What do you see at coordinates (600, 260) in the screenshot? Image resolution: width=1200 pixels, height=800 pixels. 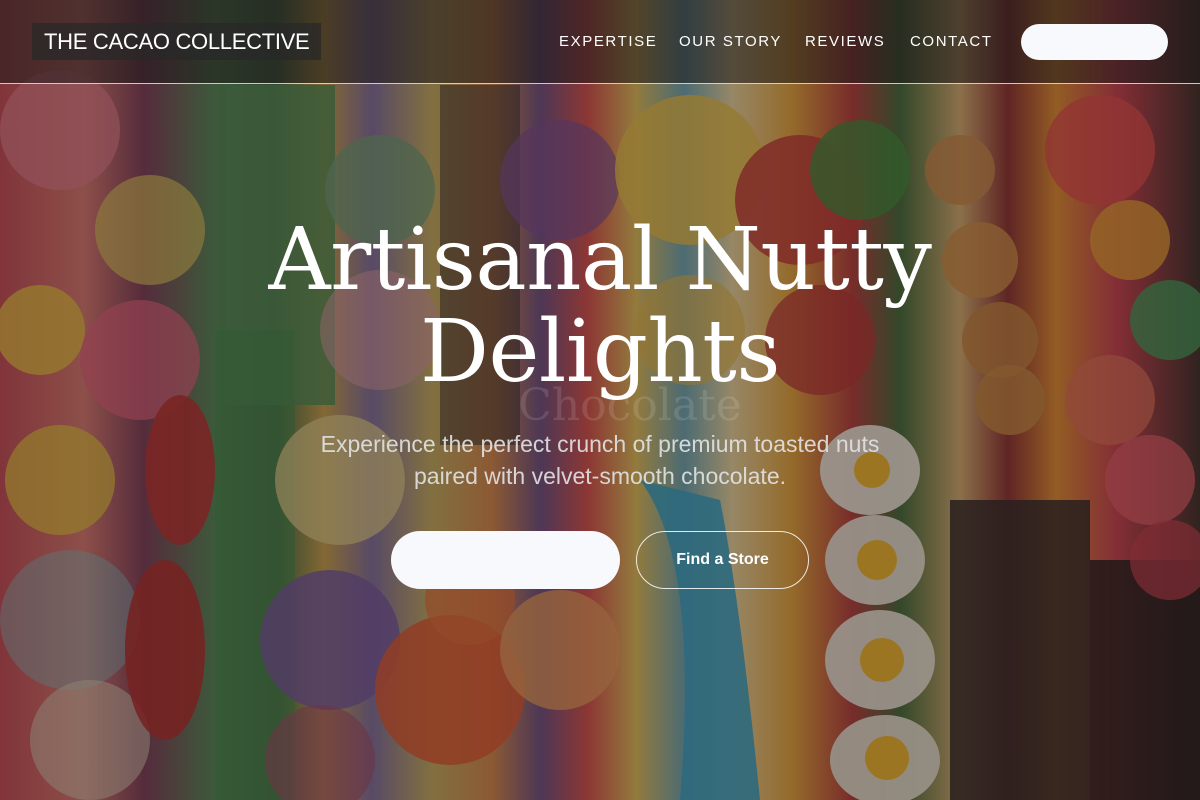 I see `hero-title-line-1: Artisanal Nutty` at bounding box center [600, 260].